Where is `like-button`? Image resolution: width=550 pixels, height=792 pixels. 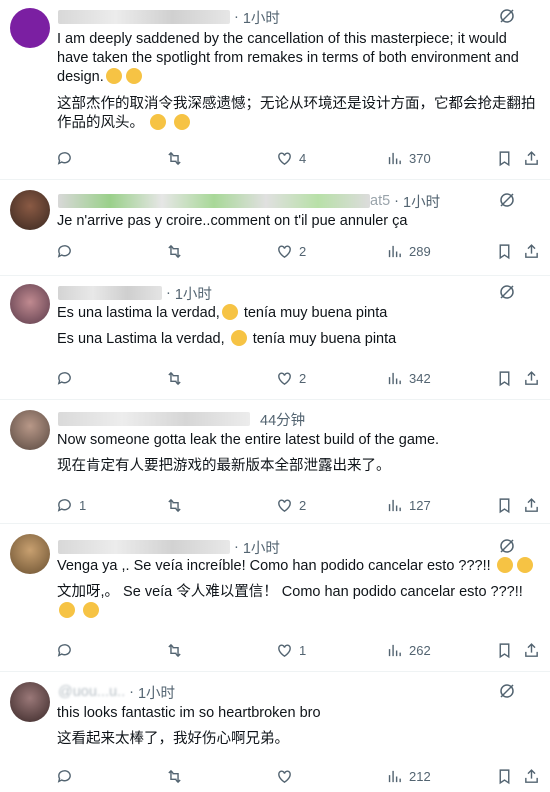
like-button is located at coordinates (287, 776).